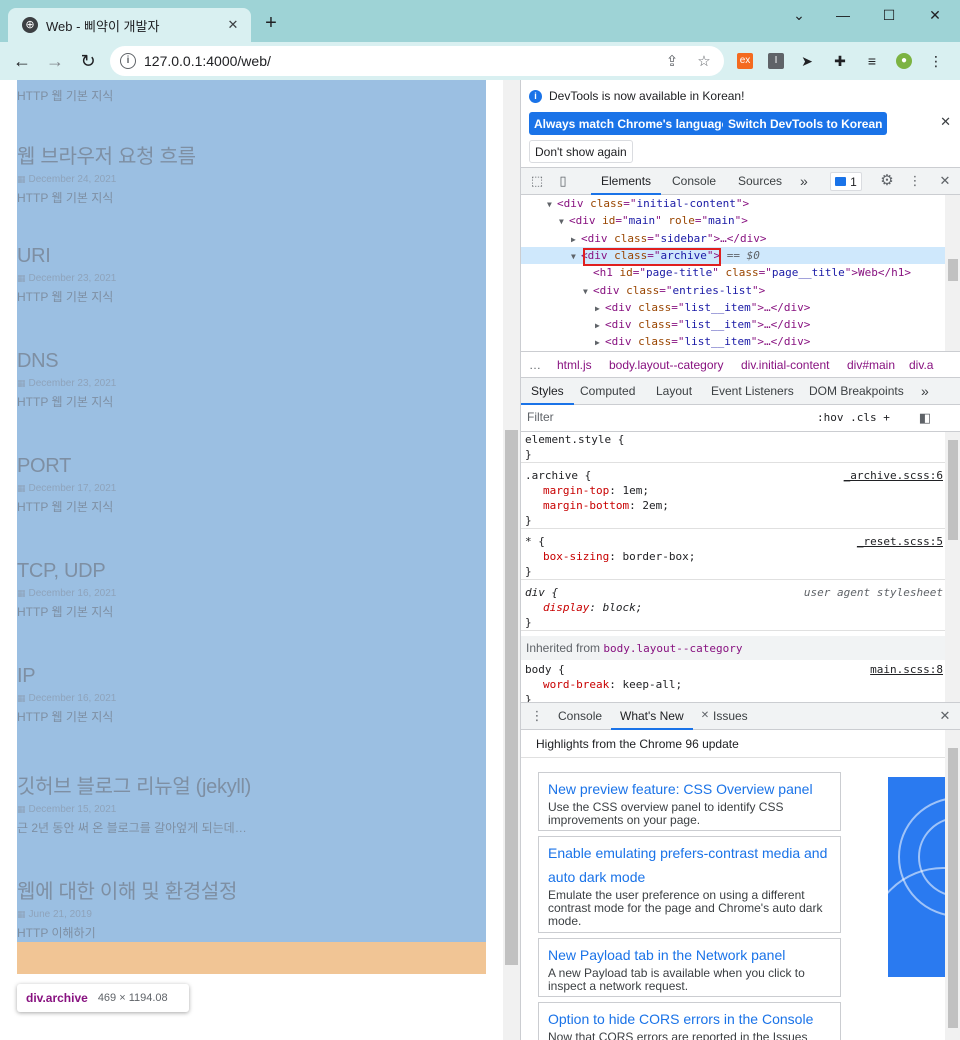  What do you see at coordinates (674, 391) in the screenshot?
I see `tab-layout: Layout` at bounding box center [674, 391].